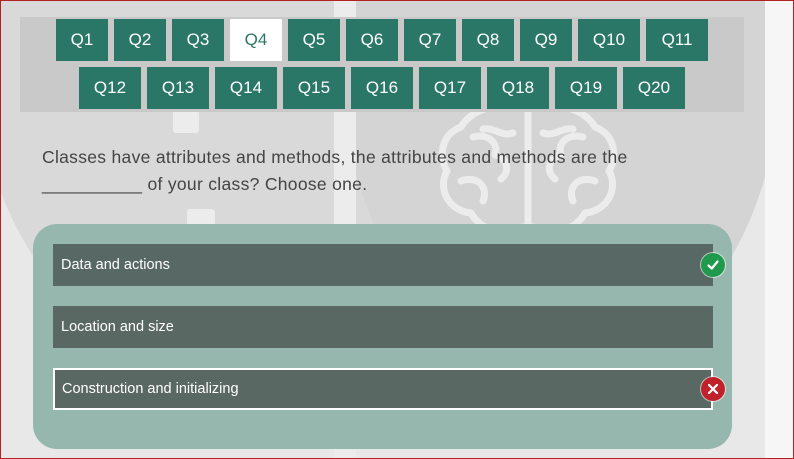 Image resolution: width=794 pixels, height=459 pixels. Describe the element at coordinates (450, 88) in the screenshot. I see `question-button-q17: Q17` at that location.